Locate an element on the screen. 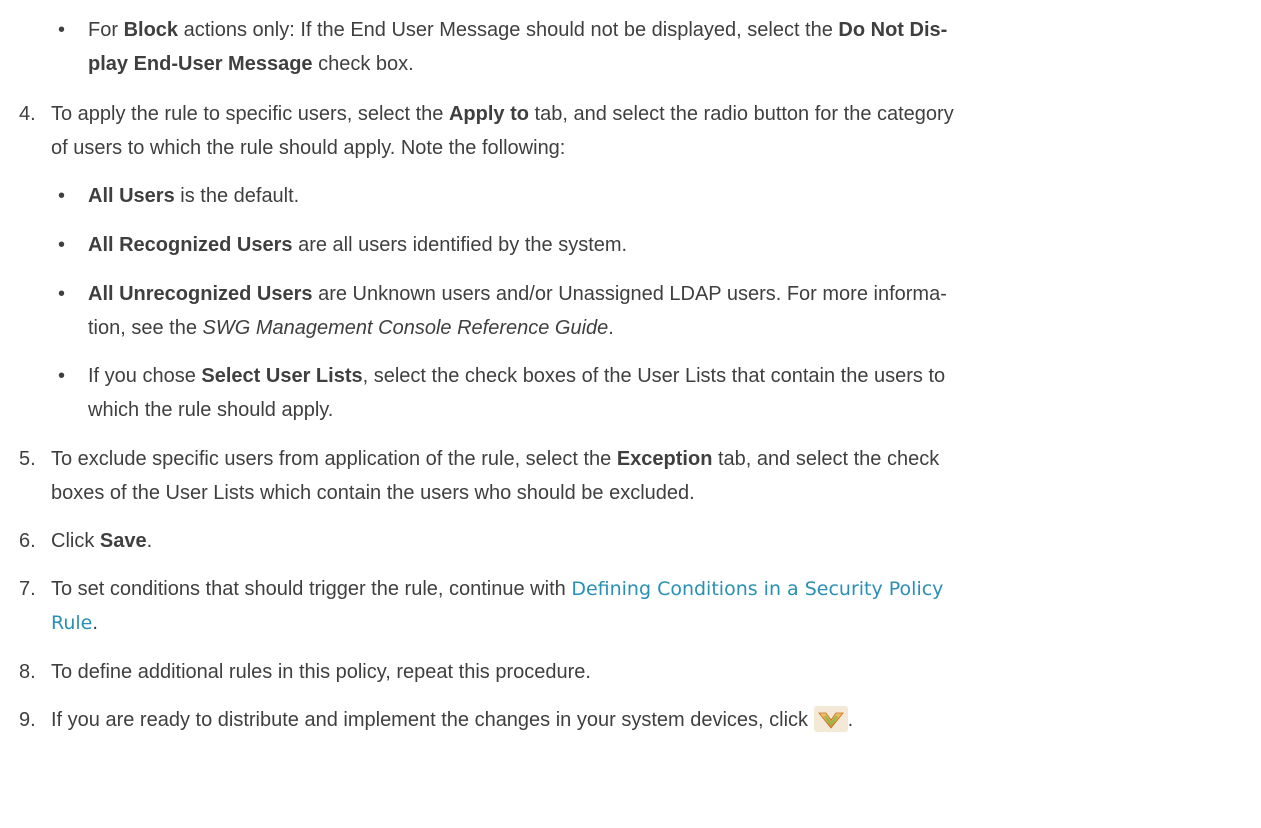  defining-conditions-link-cont: Rule is located at coordinates (71, 623).